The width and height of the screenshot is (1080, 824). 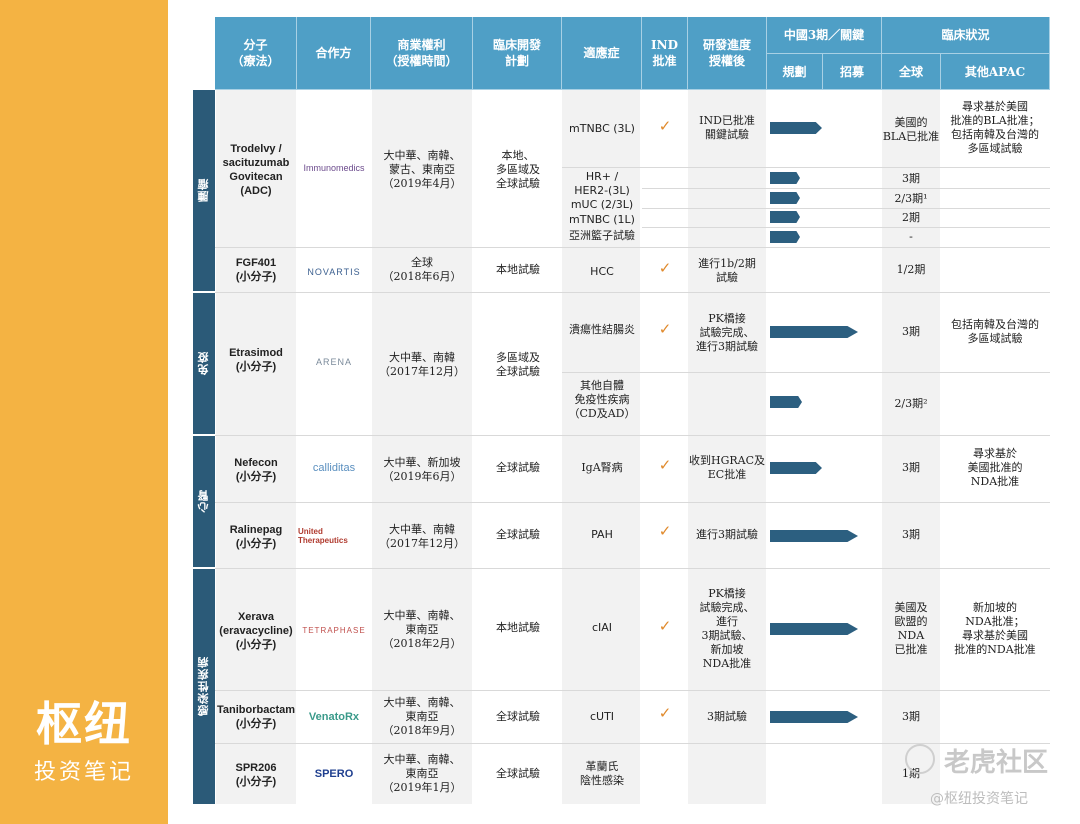 I want to click on progress: PK橋接 試驗完成、 進行3期試驗, so click(x=727, y=332).